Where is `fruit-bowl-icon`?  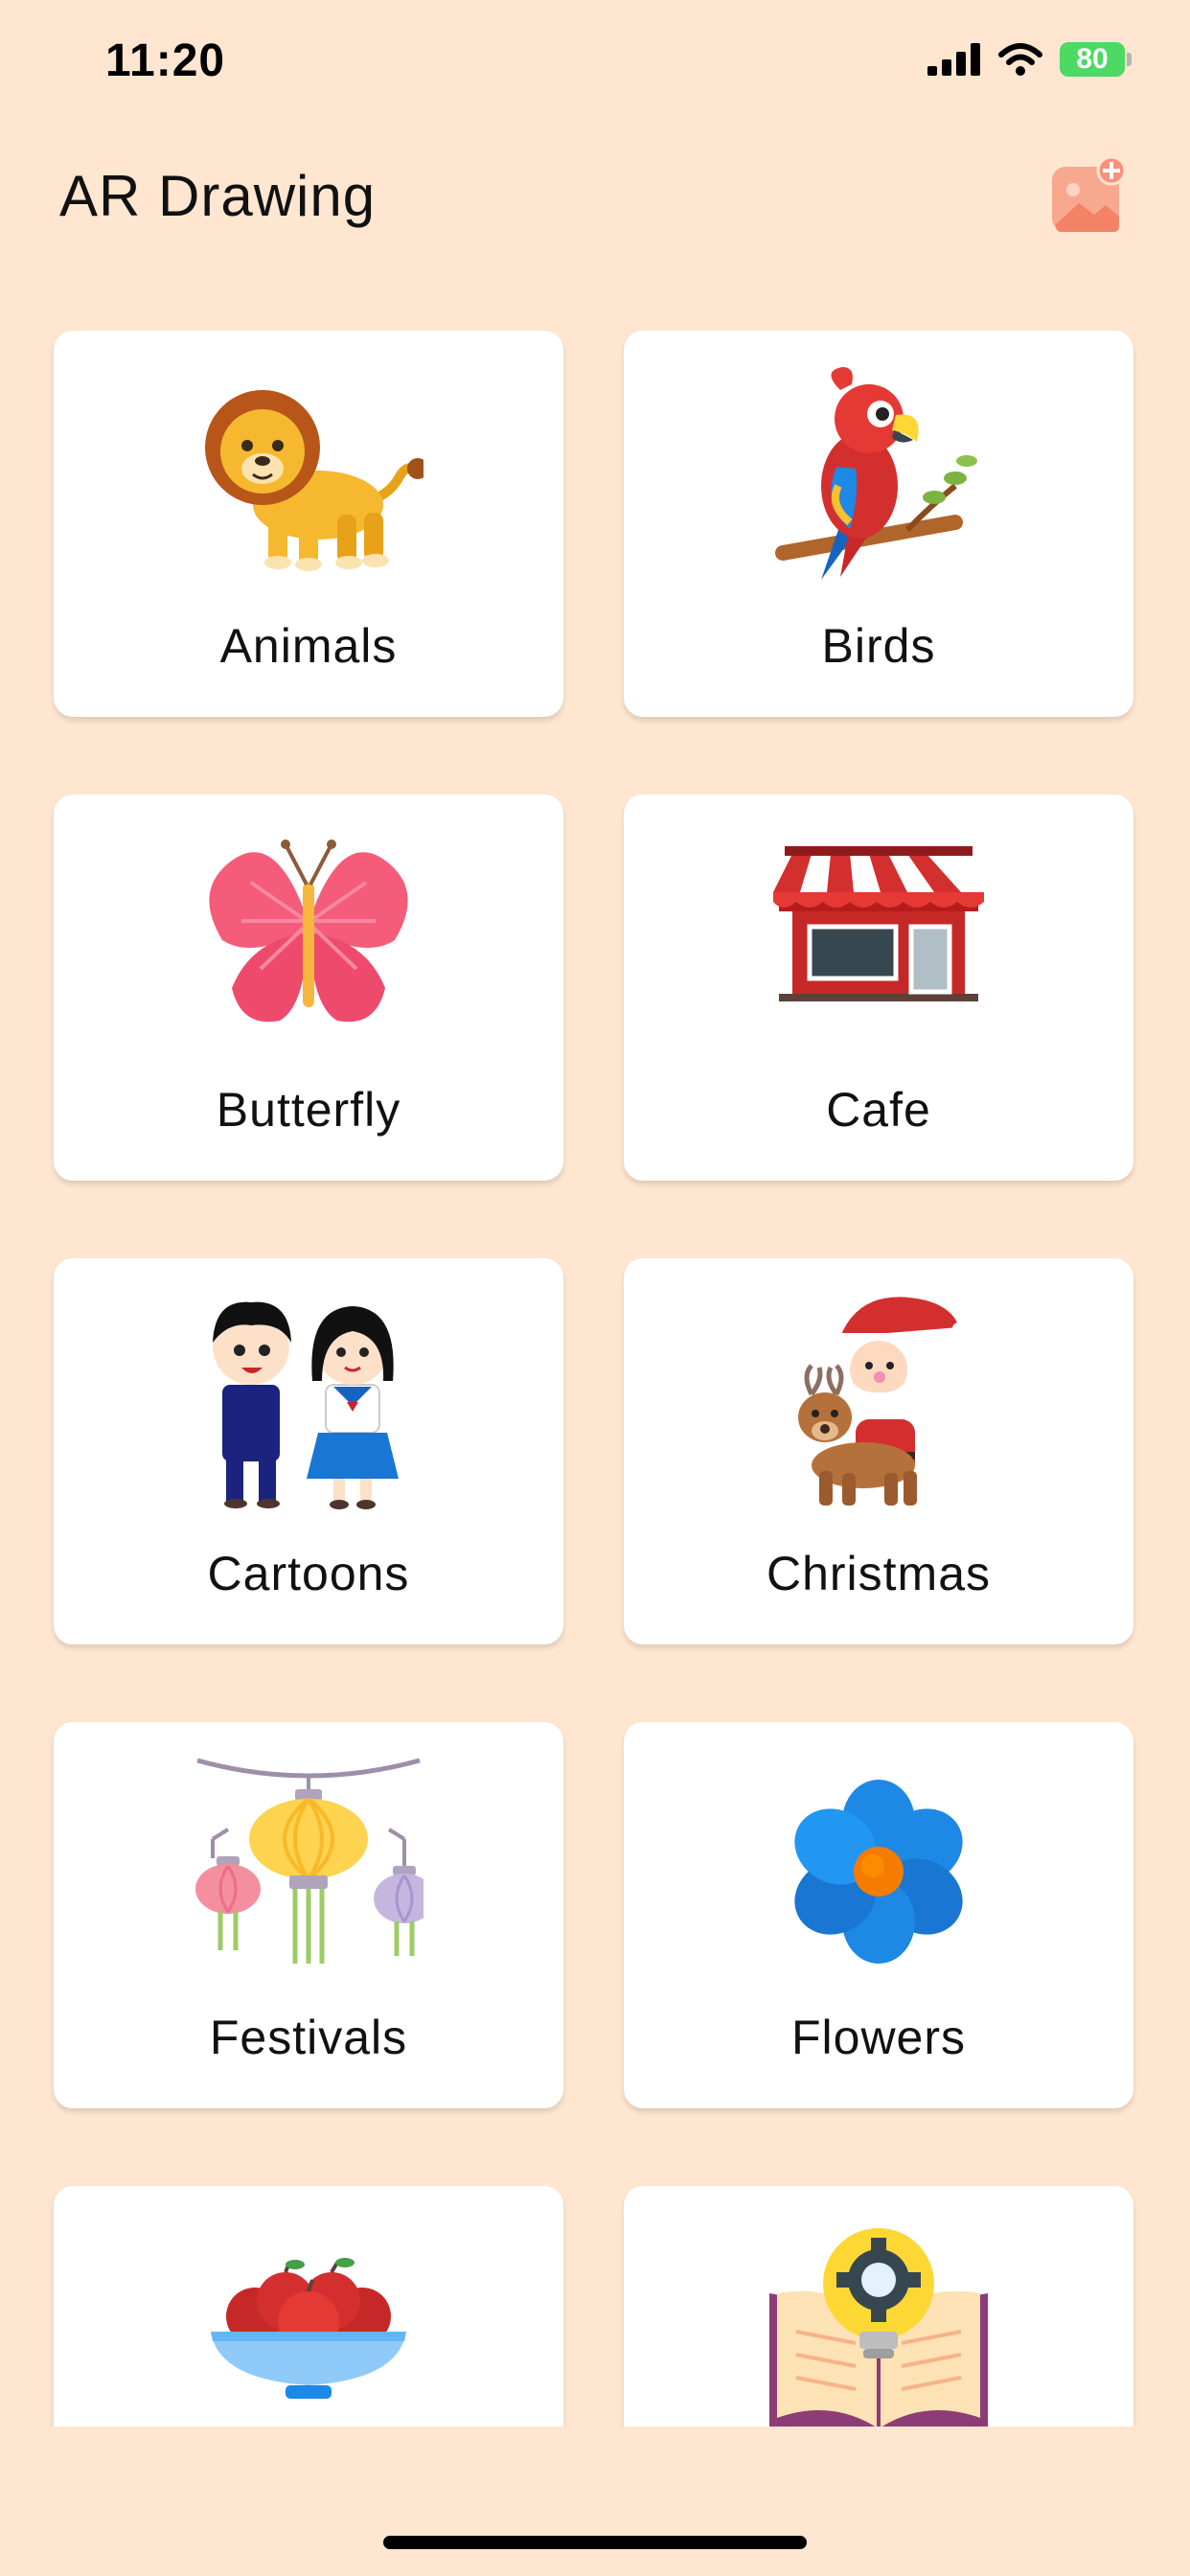 fruit-bowl-icon is located at coordinates (309, 2328).